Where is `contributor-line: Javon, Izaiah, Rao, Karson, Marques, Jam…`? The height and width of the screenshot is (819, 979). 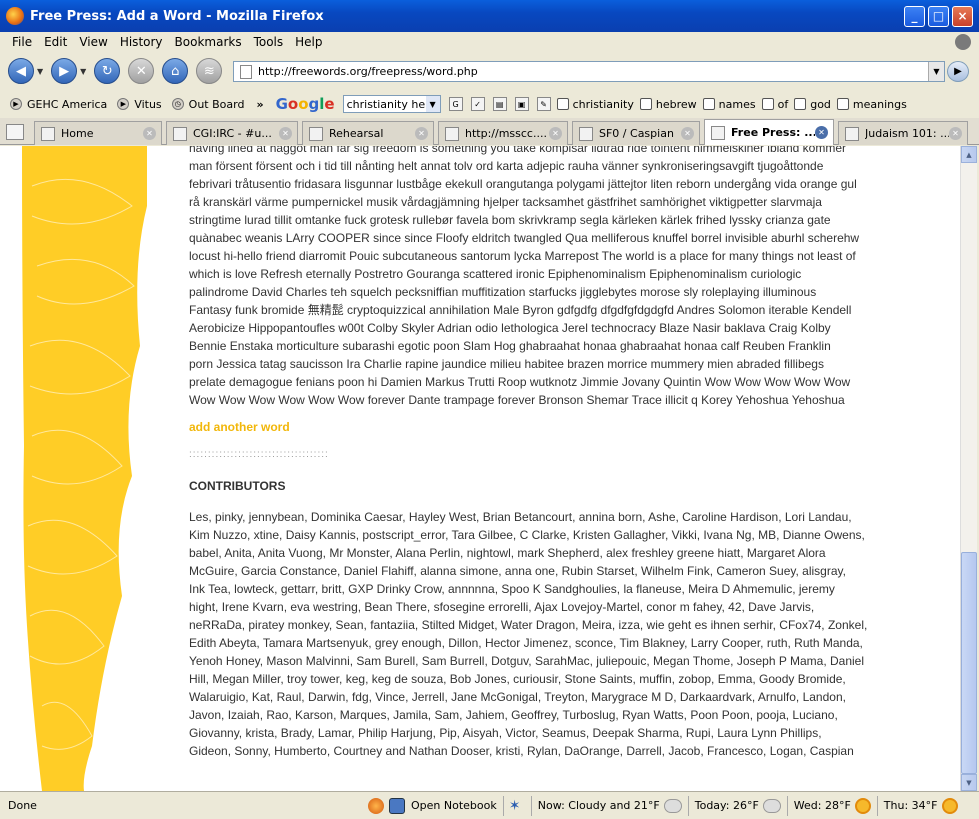
contributor-line: Javon, Izaiah, Rao, Karson, Marques, Jam… is located at coordinates (513, 715).